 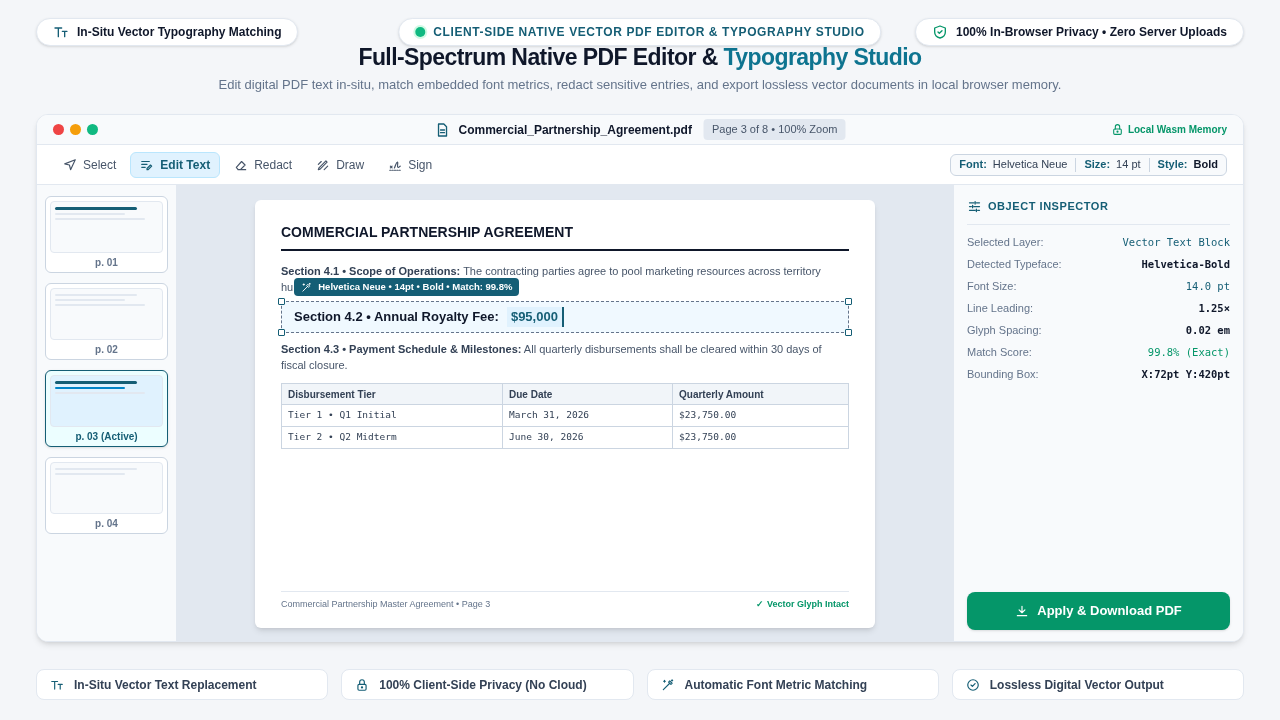 I want to click on table-cell: June 30, 2026, so click(x=587, y=437).